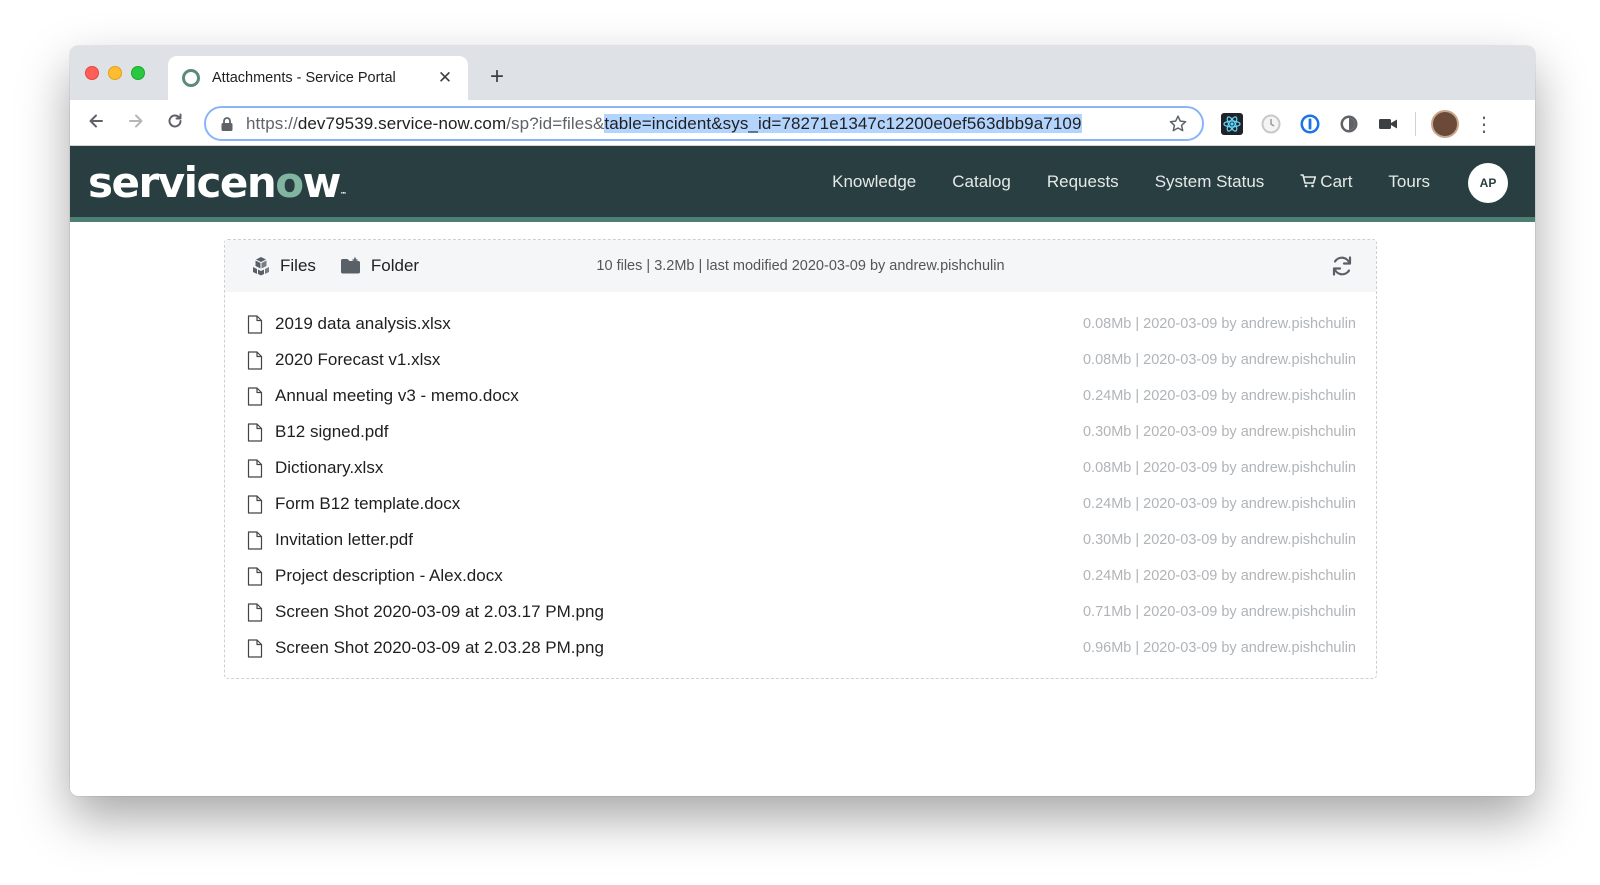 The image size is (1600, 885). I want to click on nav-cart-label: Cart, so click(1336, 181).